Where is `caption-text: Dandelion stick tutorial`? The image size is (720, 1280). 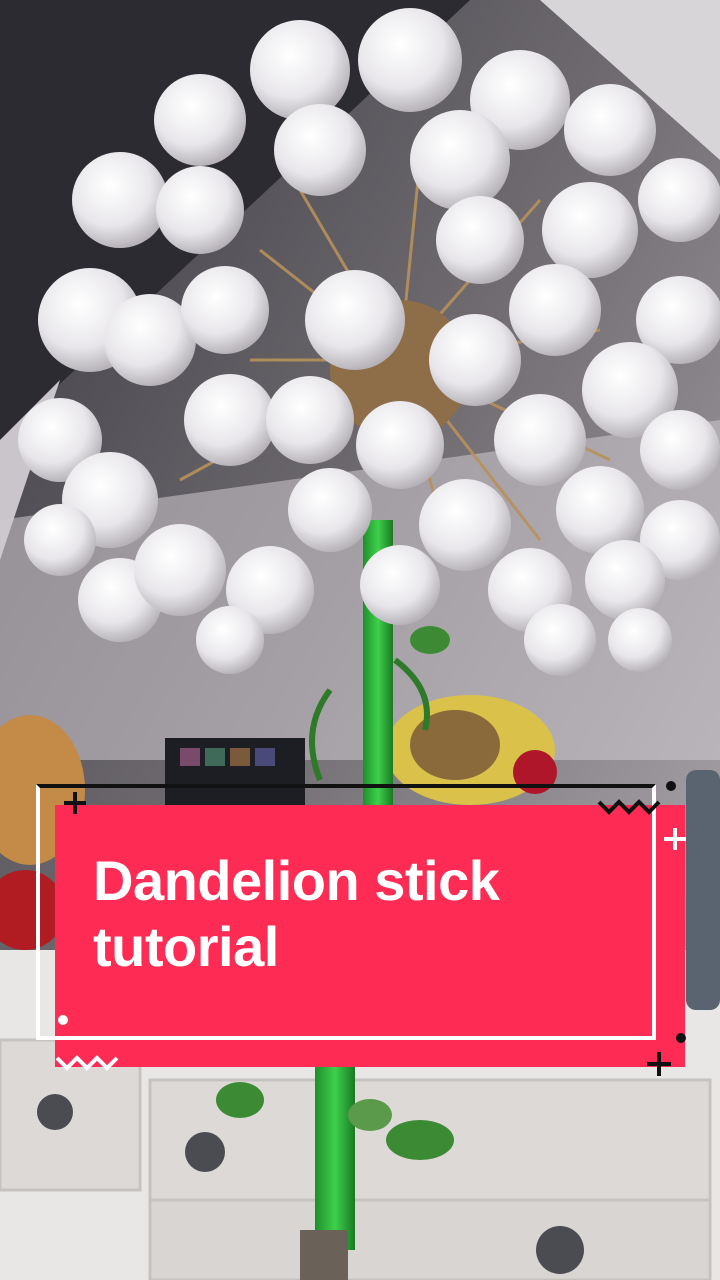 caption-text: Dandelion stick tutorial is located at coordinates (296, 913).